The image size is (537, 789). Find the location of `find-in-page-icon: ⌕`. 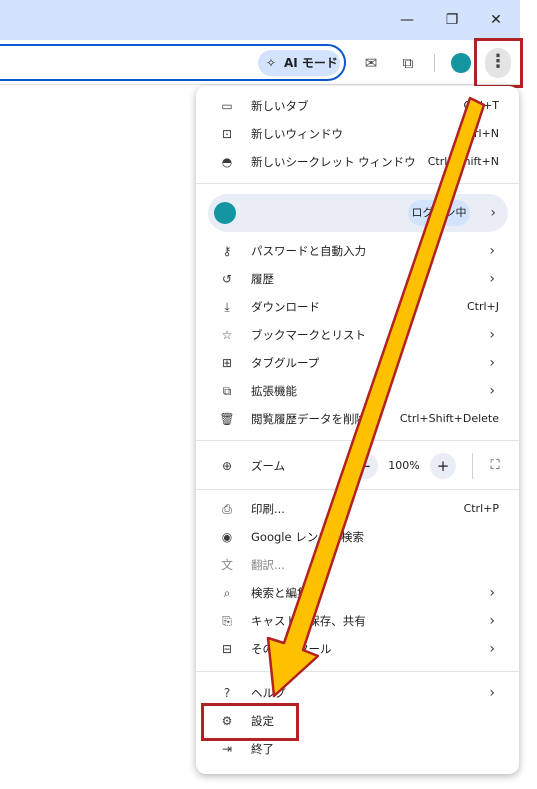

find-in-page-icon: ⌕ is located at coordinates (227, 593).